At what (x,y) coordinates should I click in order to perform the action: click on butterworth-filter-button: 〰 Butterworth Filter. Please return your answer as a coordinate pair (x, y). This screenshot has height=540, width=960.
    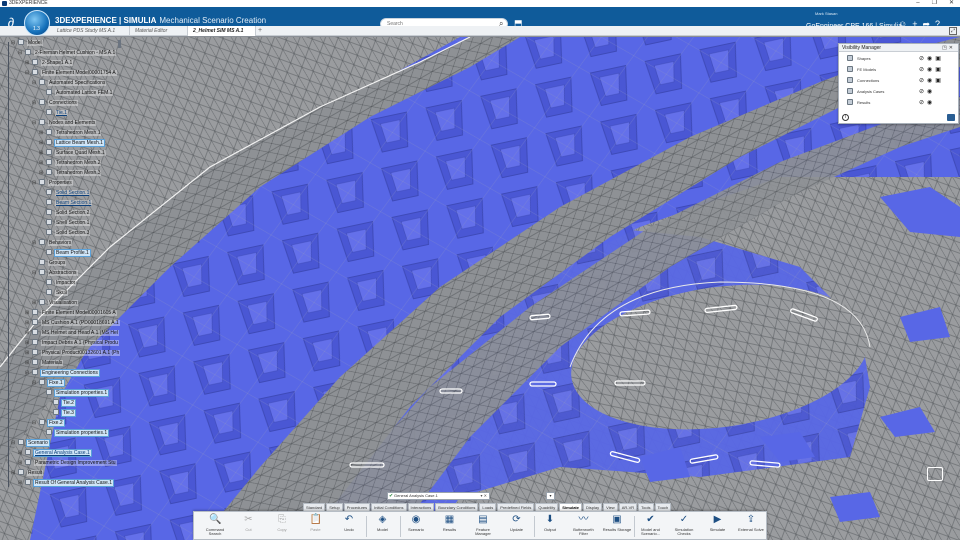
    Looking at the image, I should click on (584, 527).